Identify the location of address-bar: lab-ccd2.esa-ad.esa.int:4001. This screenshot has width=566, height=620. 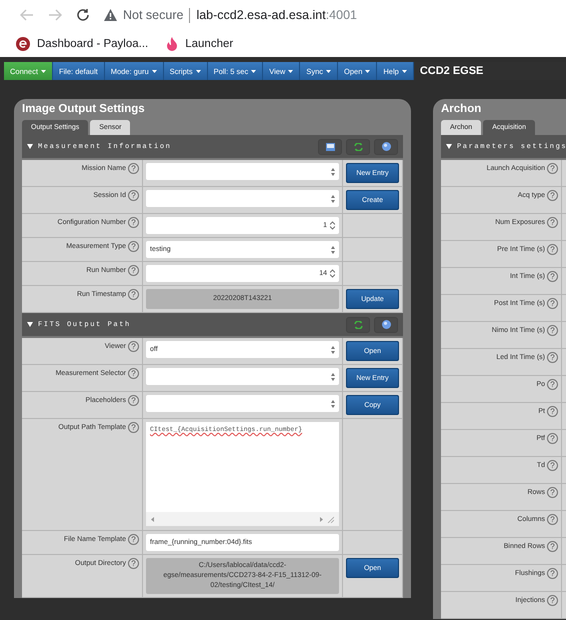
(276, 15).